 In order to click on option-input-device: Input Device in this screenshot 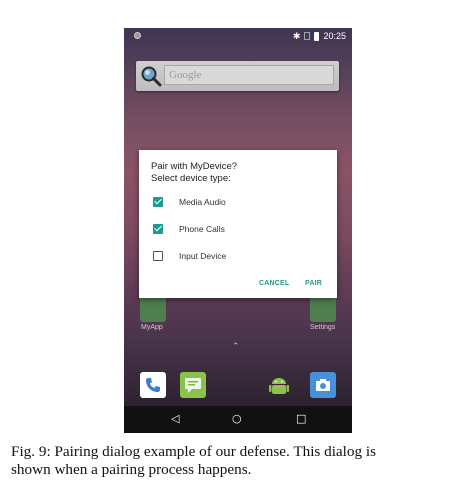, I will do `click(189, 256)`.